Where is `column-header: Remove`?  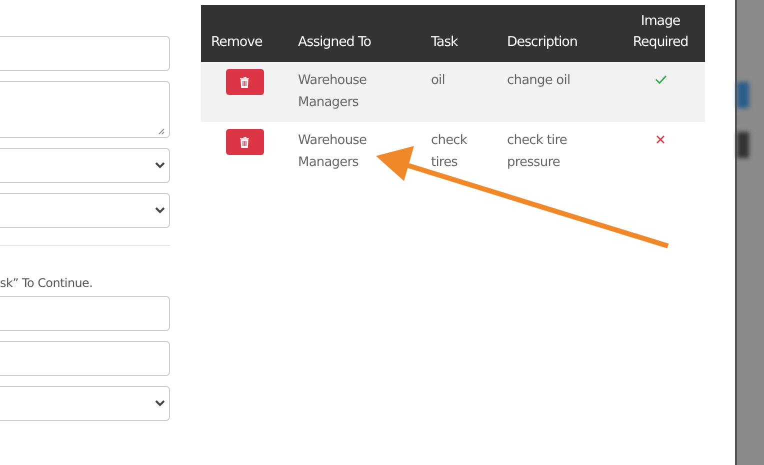 column-header: Remove is located at coordinates (244, 33).